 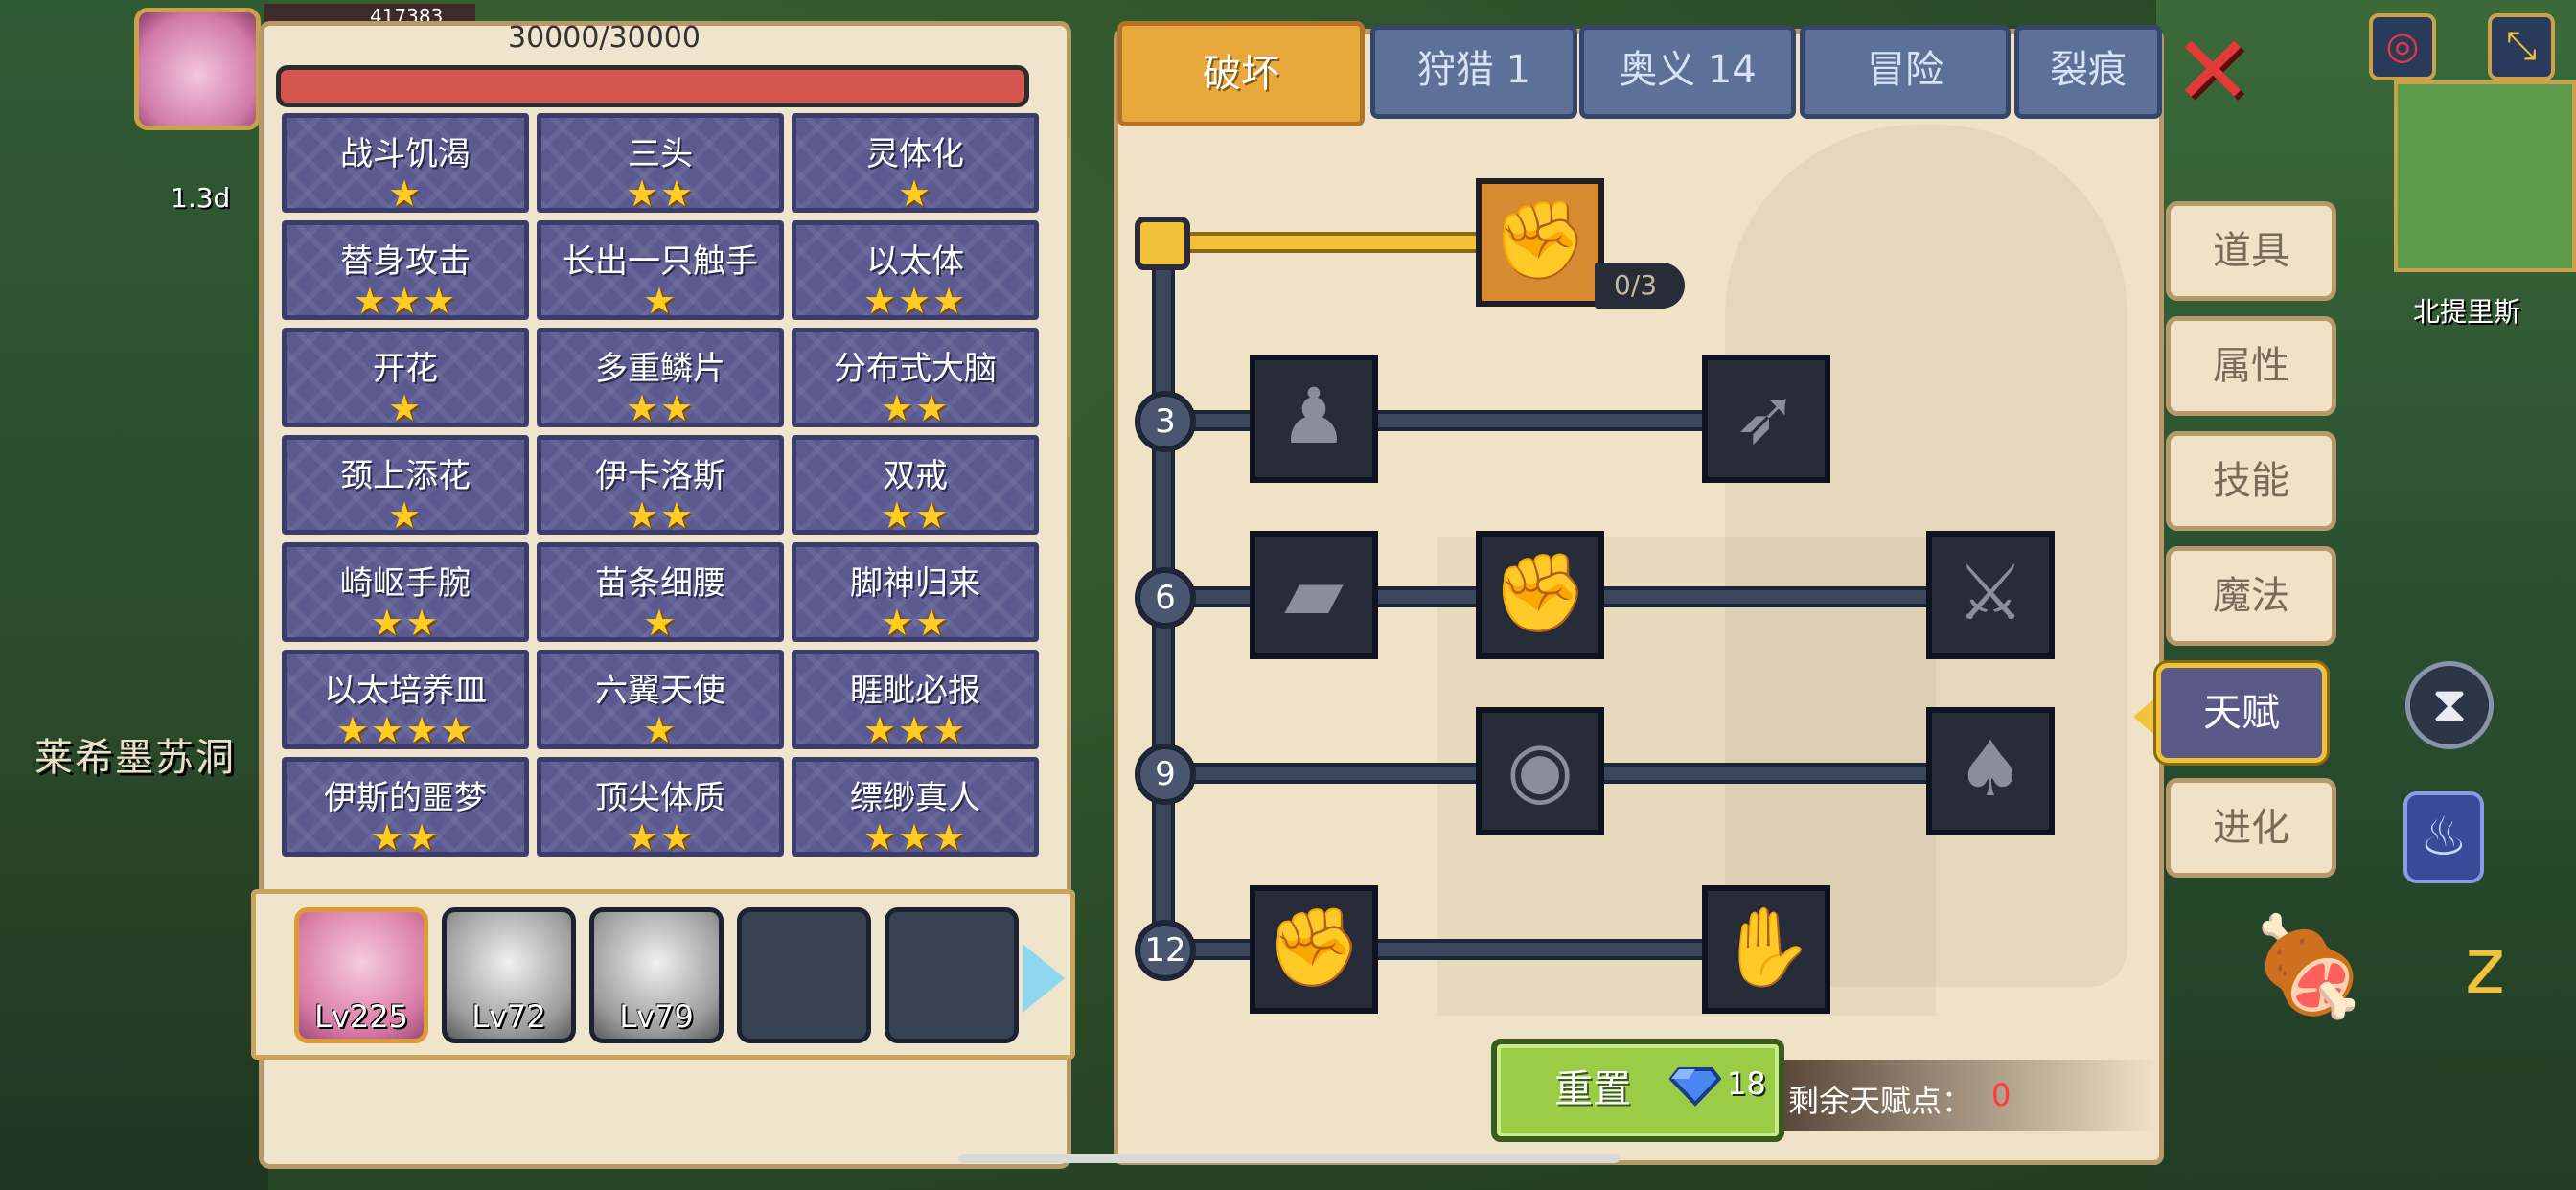 I want to click on side-tab-talent: 天赋, so click(x=2241, y=713).